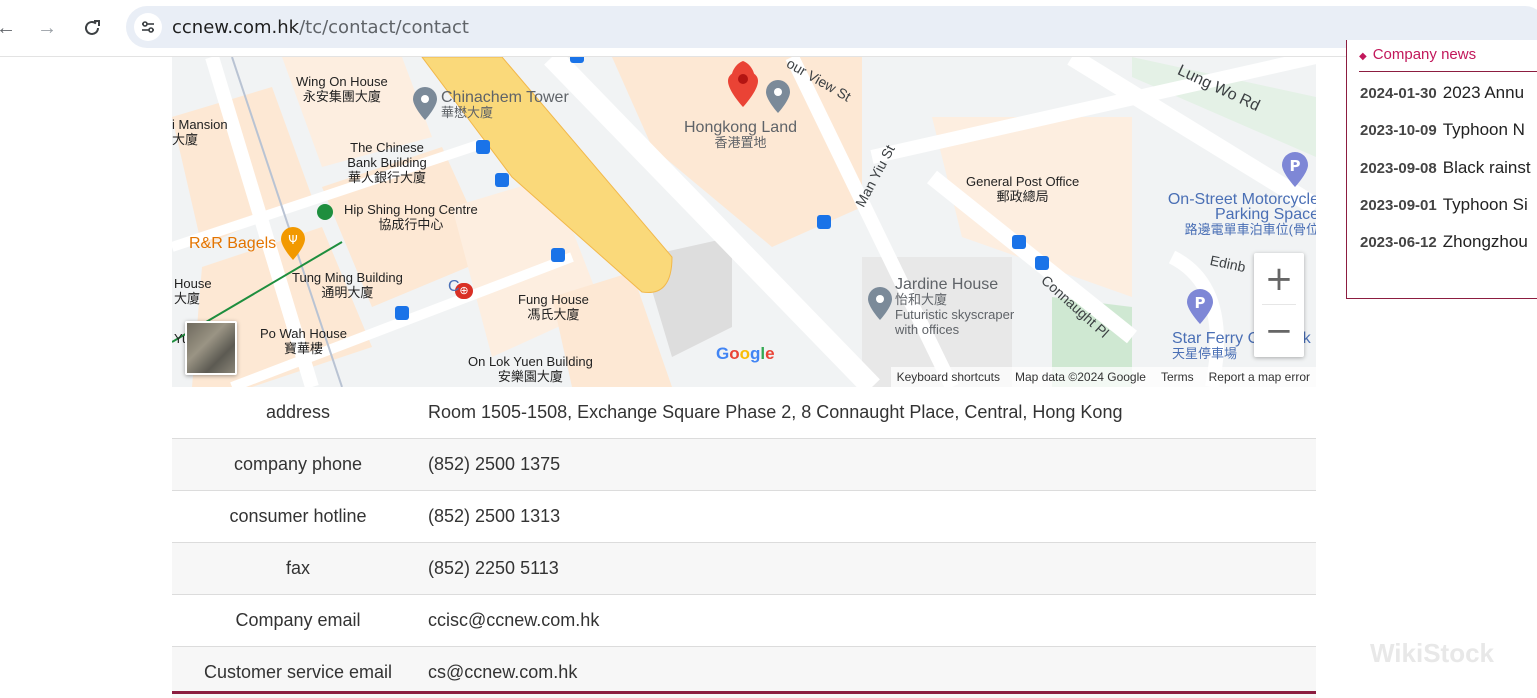  Describe the element at coordinates (740, 142) in the screenshot. I see `label-zh: 香港置地` at that location.